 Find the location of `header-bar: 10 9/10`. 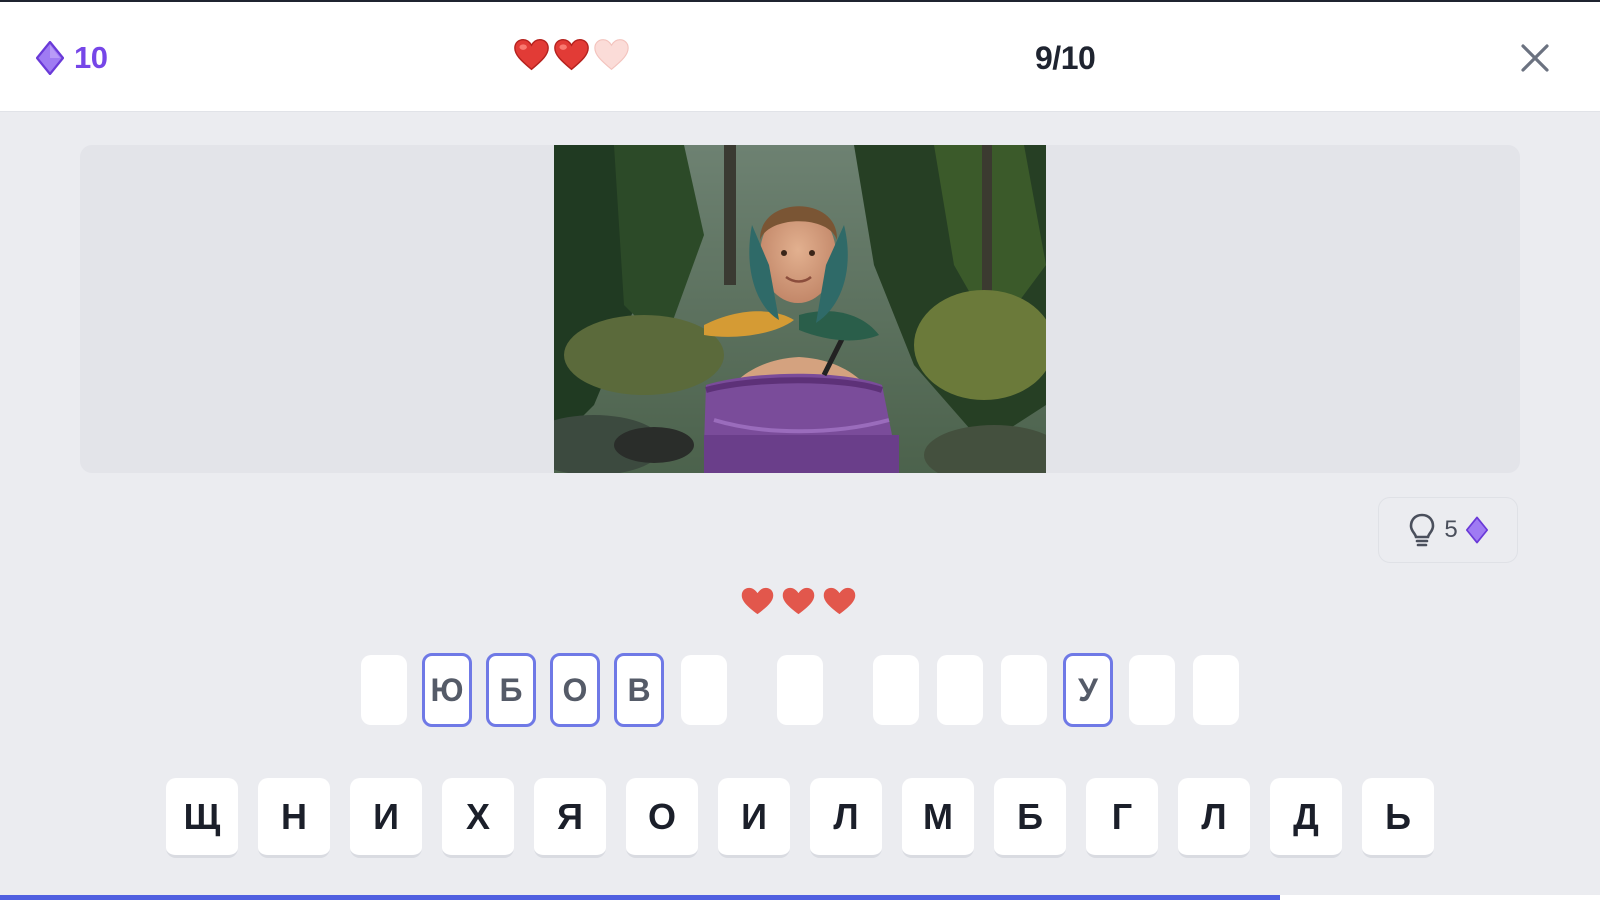

header-bar: 10 9/10 is located at coordinates (800, 57).